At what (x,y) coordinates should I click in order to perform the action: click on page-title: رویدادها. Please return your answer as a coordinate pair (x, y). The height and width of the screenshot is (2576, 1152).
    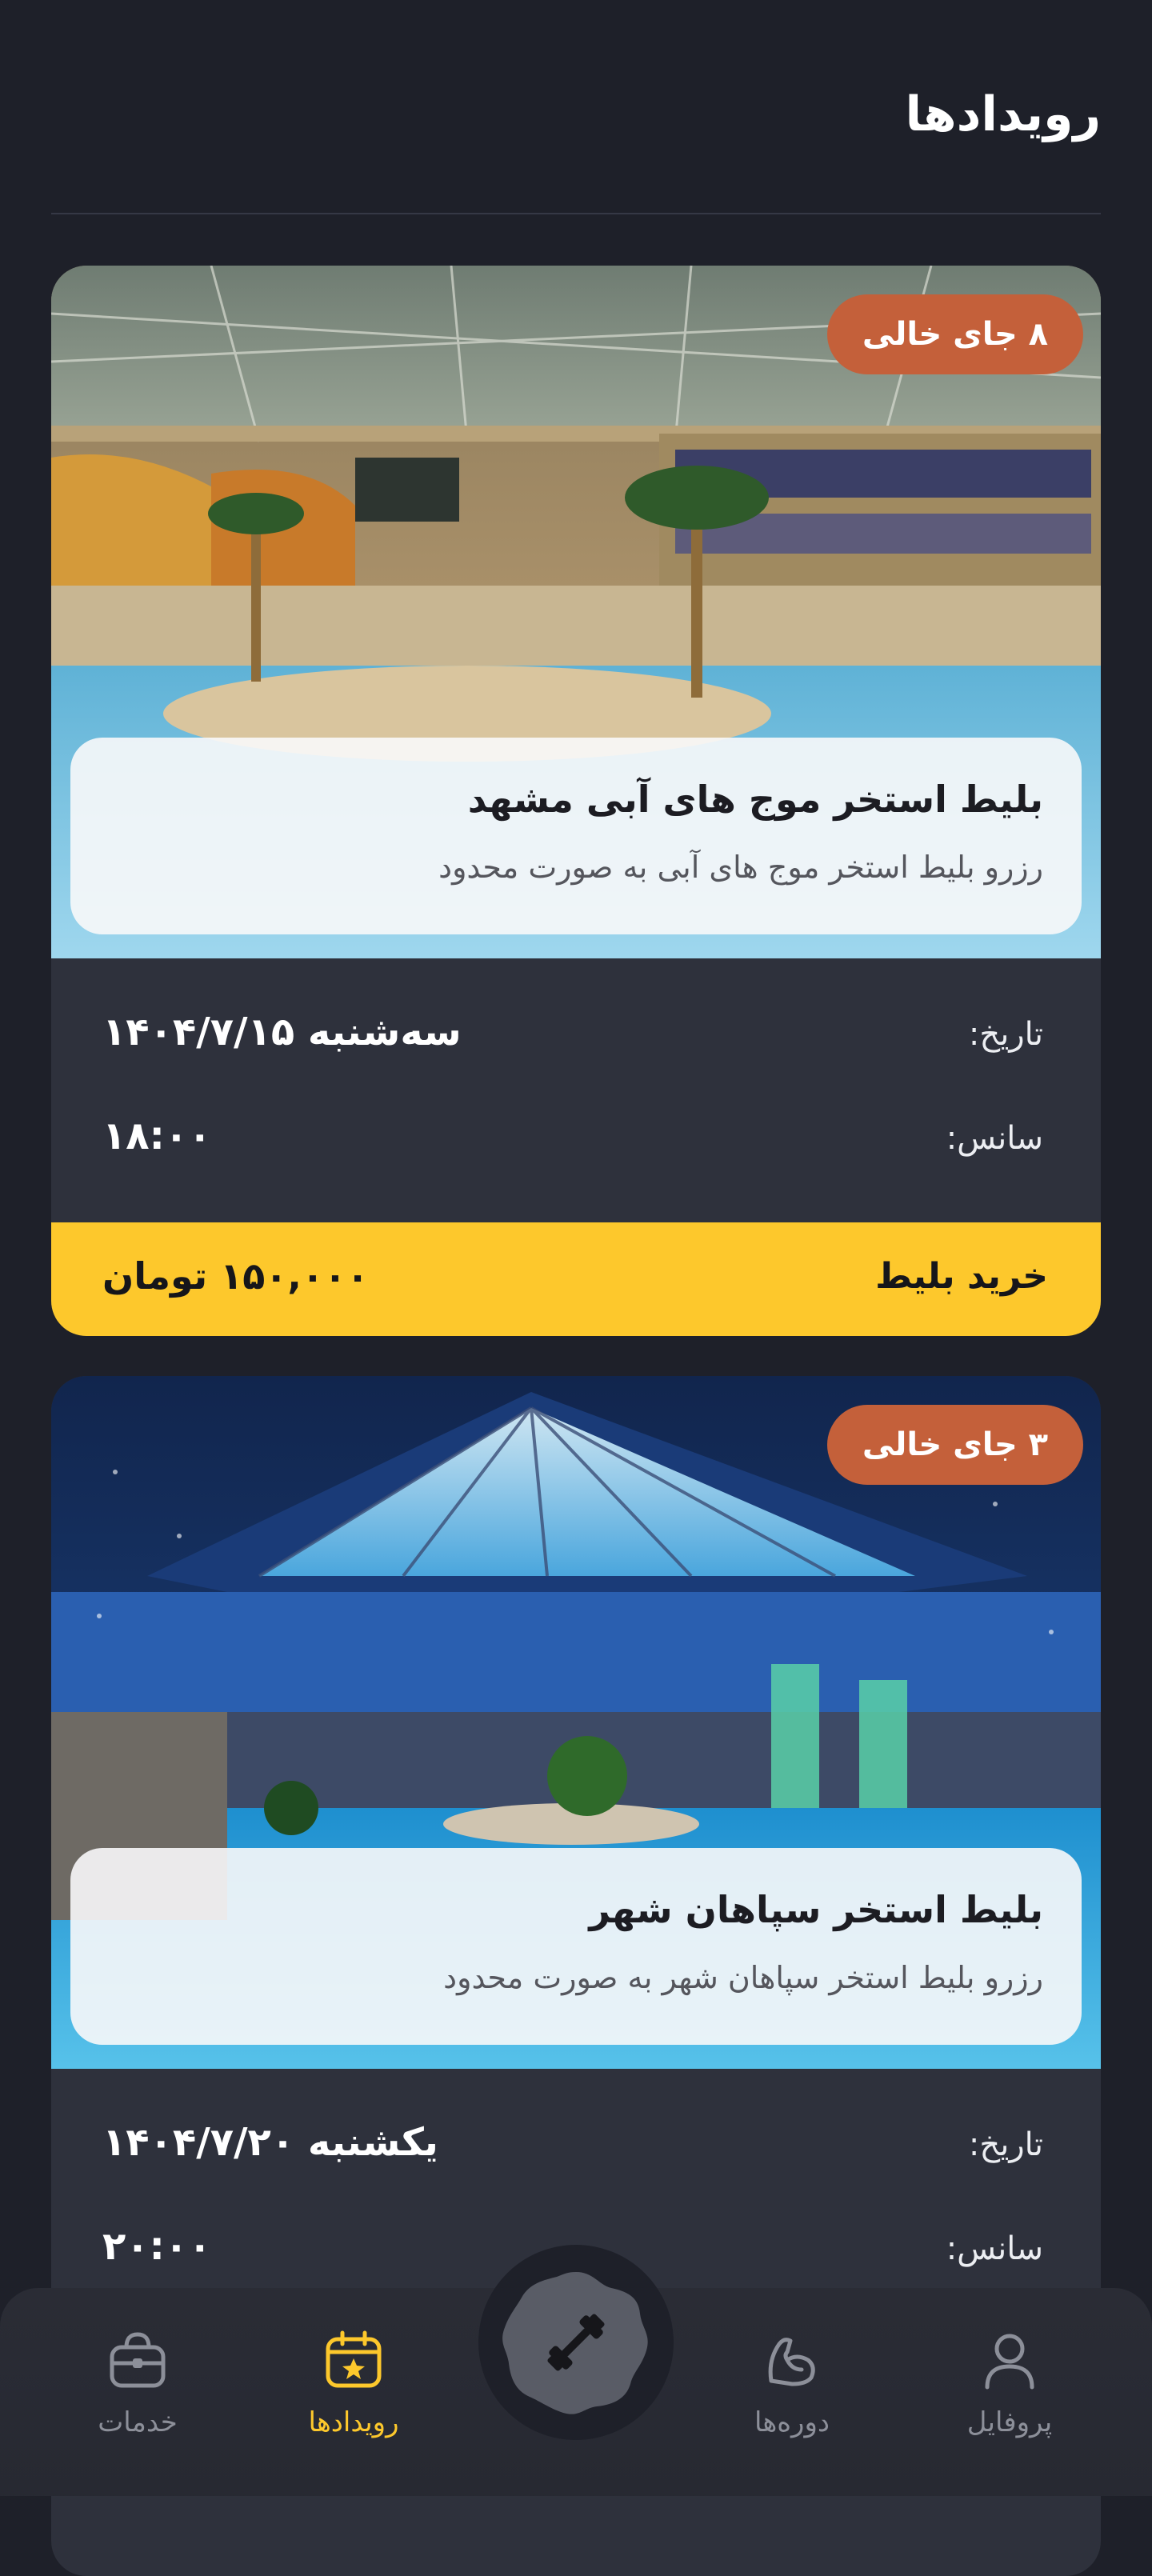
    Looking at the image, I should click on (1003, 114).